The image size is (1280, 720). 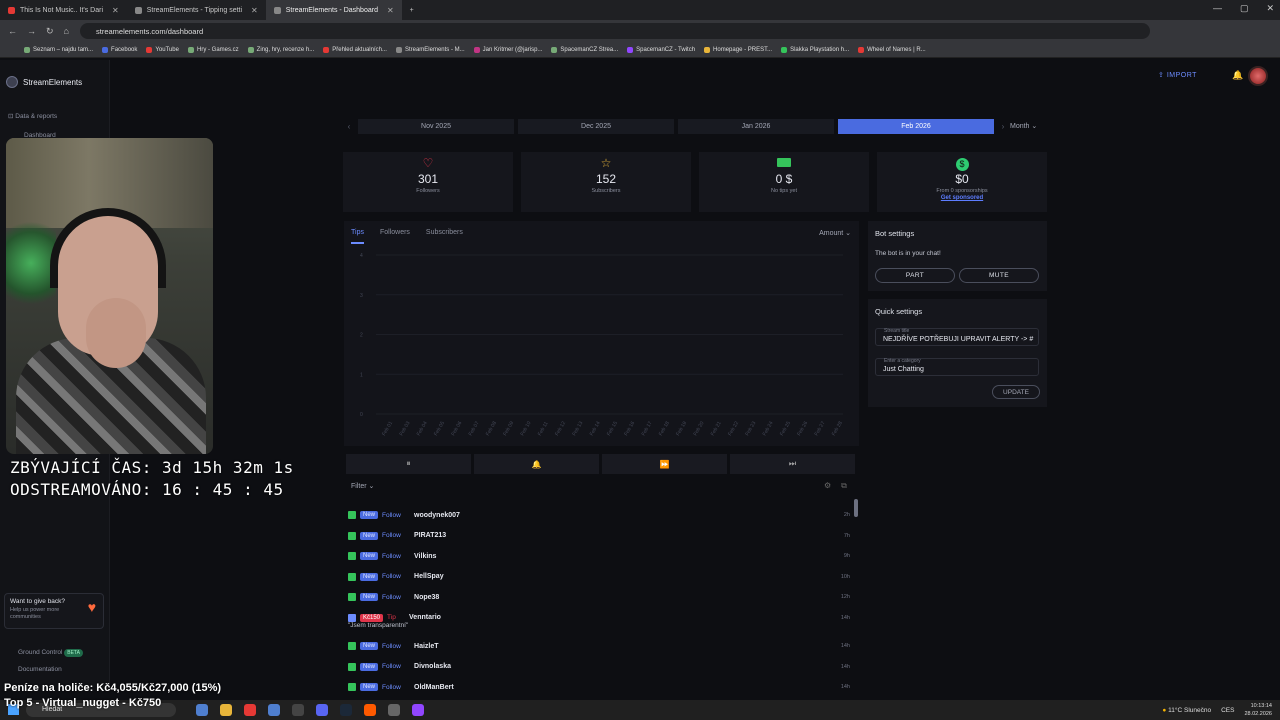 I want to click on edge-icon, so click(x=274, y=710).